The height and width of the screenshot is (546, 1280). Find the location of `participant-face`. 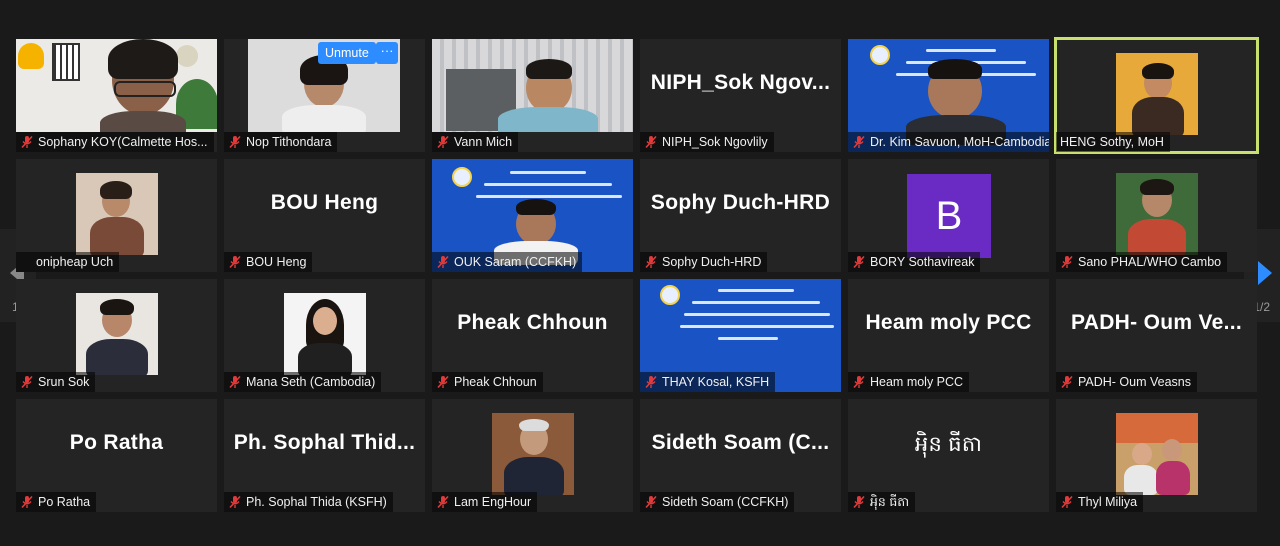

participant-face is located at coordinates (325, 321).